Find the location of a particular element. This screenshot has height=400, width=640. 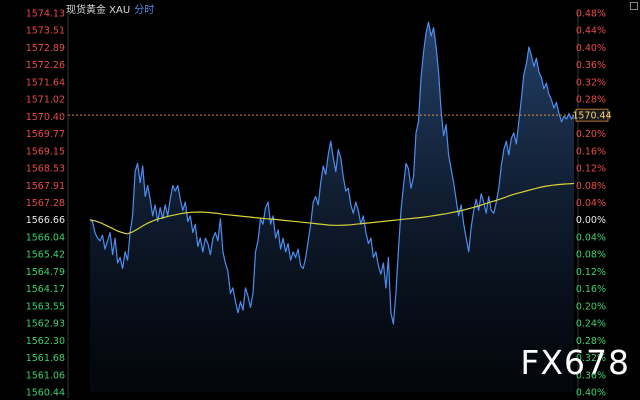

left-tick-label: 1570.40 is located at coordinates (45, 117).